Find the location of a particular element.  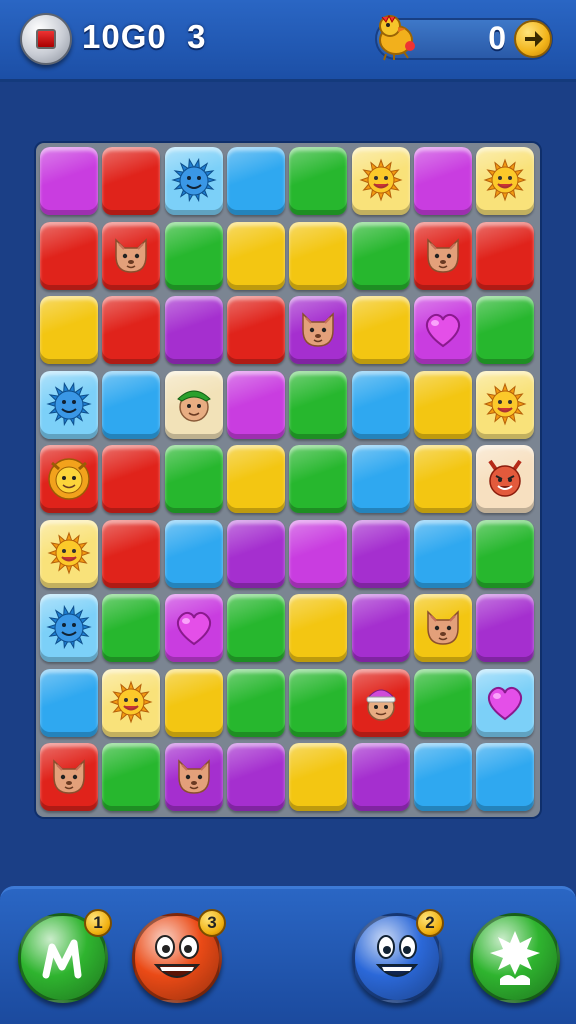

hat-face-icon is located at coordinates (381, 702).